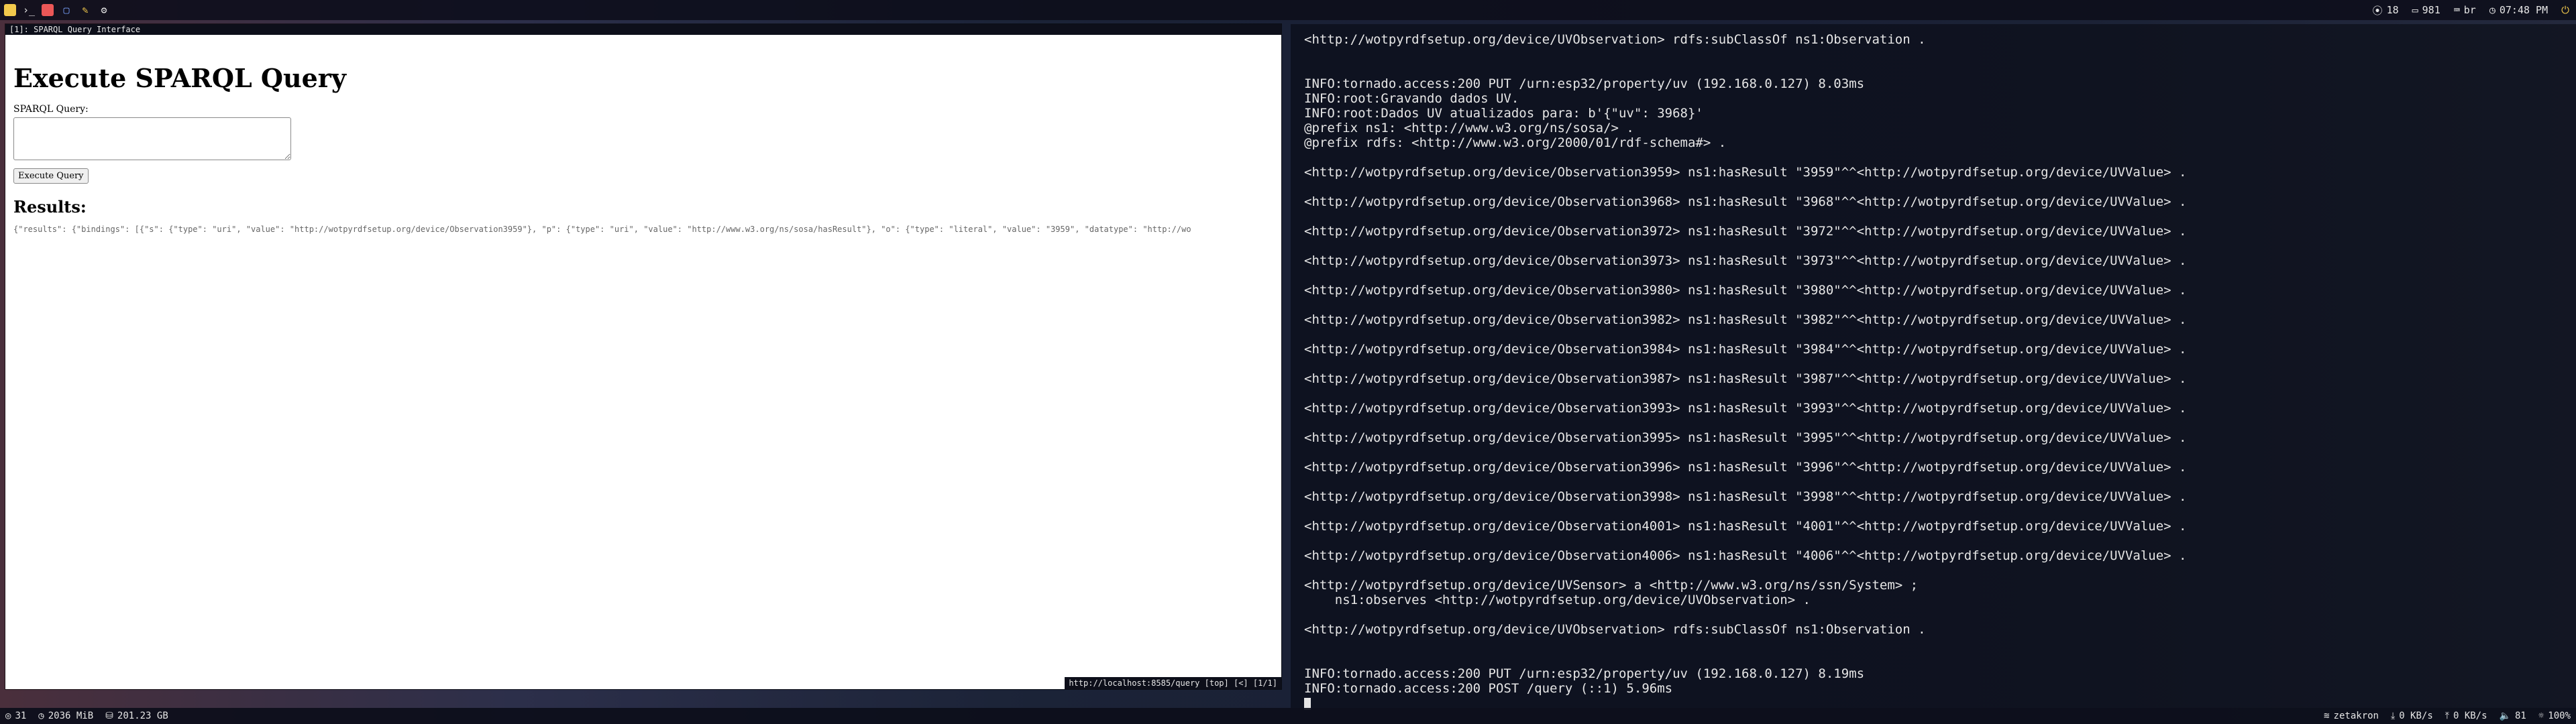 This screenshot has width=2576, height=724. I want to click on memory-widget: ▭ 981, so click(2426, 10).